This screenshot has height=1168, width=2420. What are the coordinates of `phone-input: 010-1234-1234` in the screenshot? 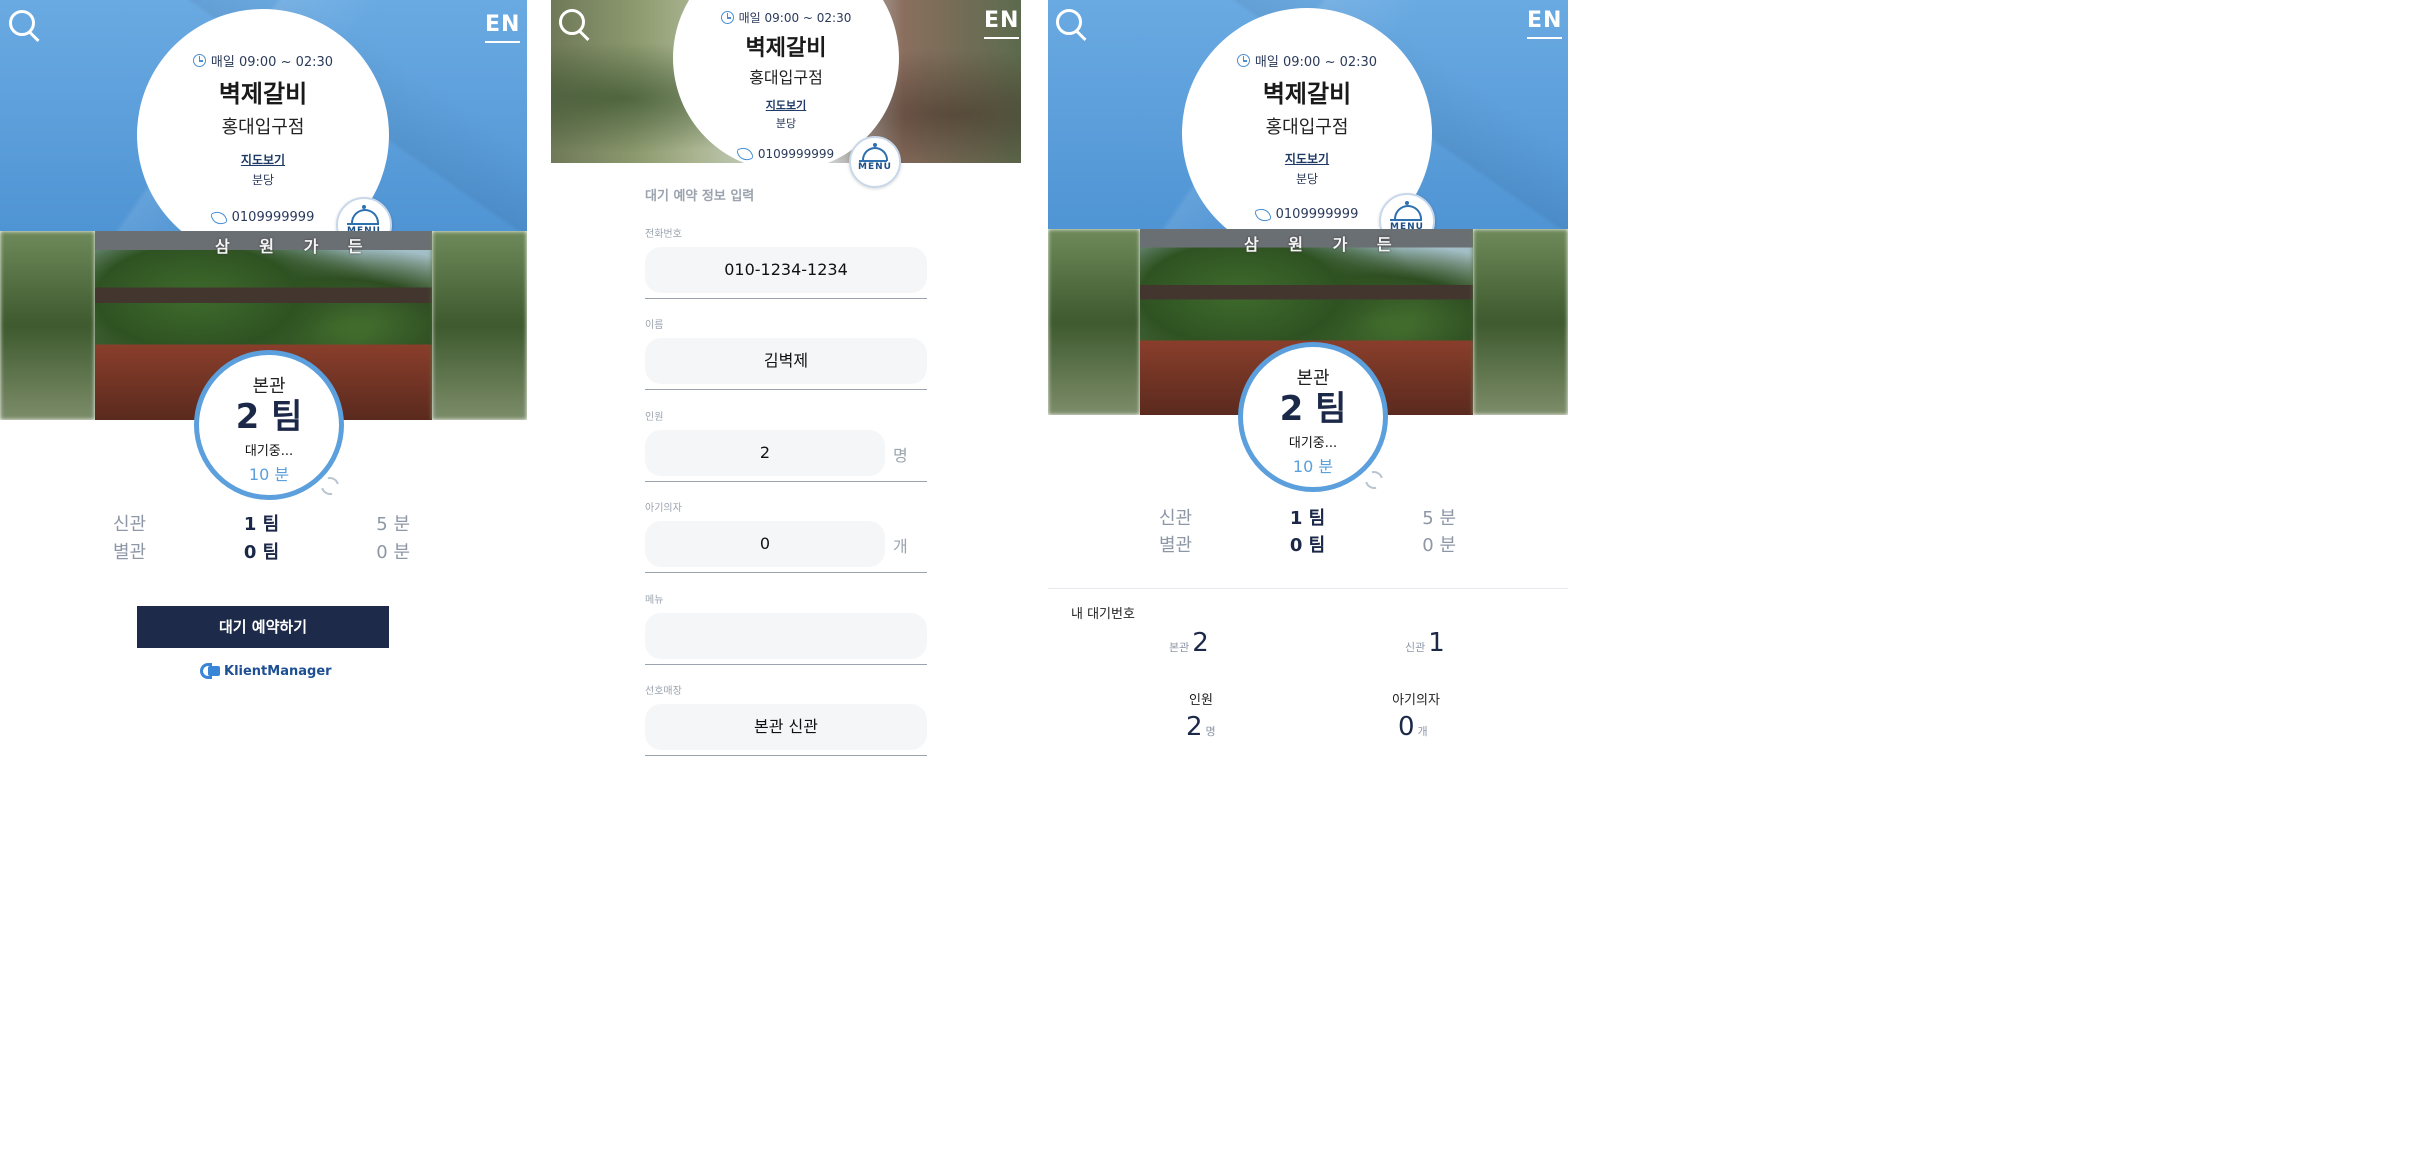 It's located at (786, 270).